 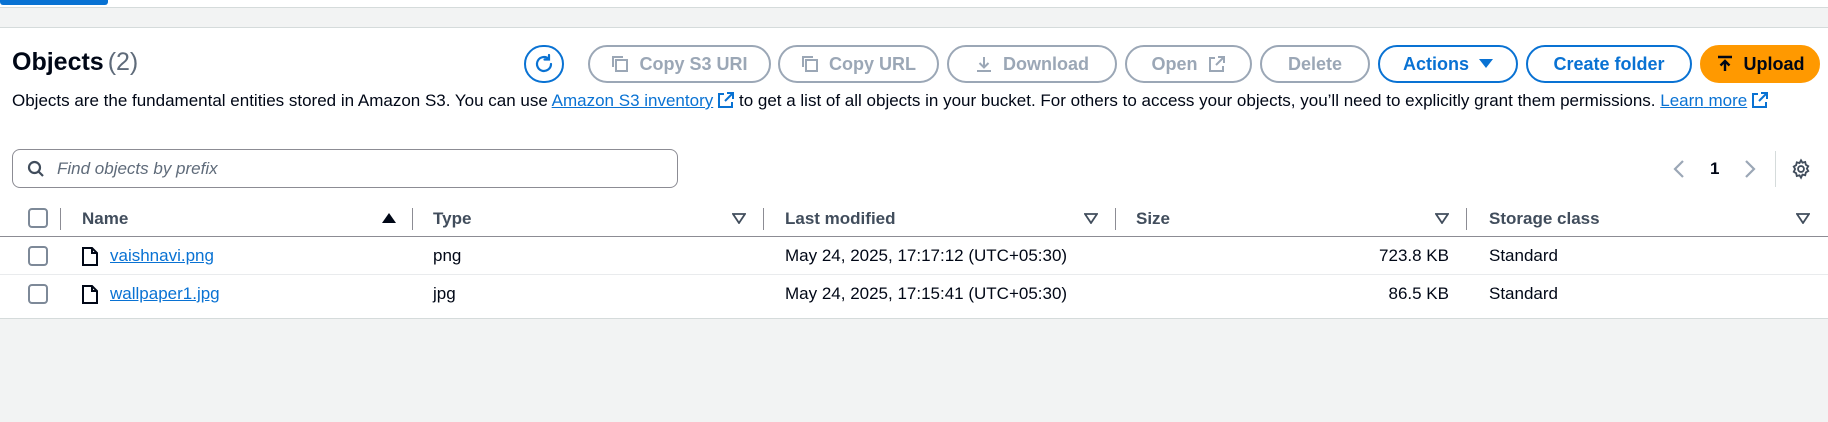 I want to click on page-number-1: 1, so click(x=1714, y=169).